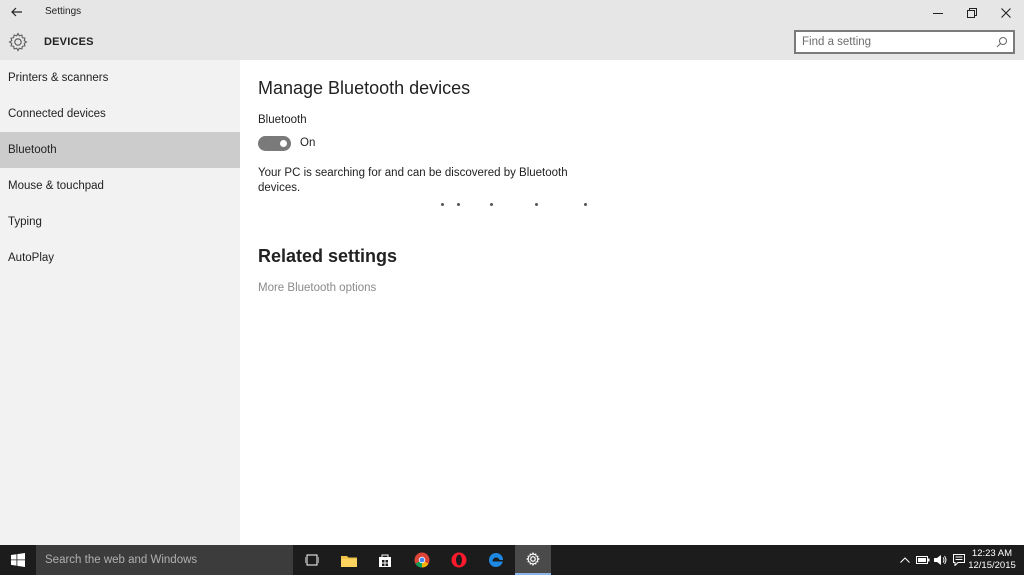  I want to click on sidebar-item-connected-devices: Connected devices, so click(120, 114).